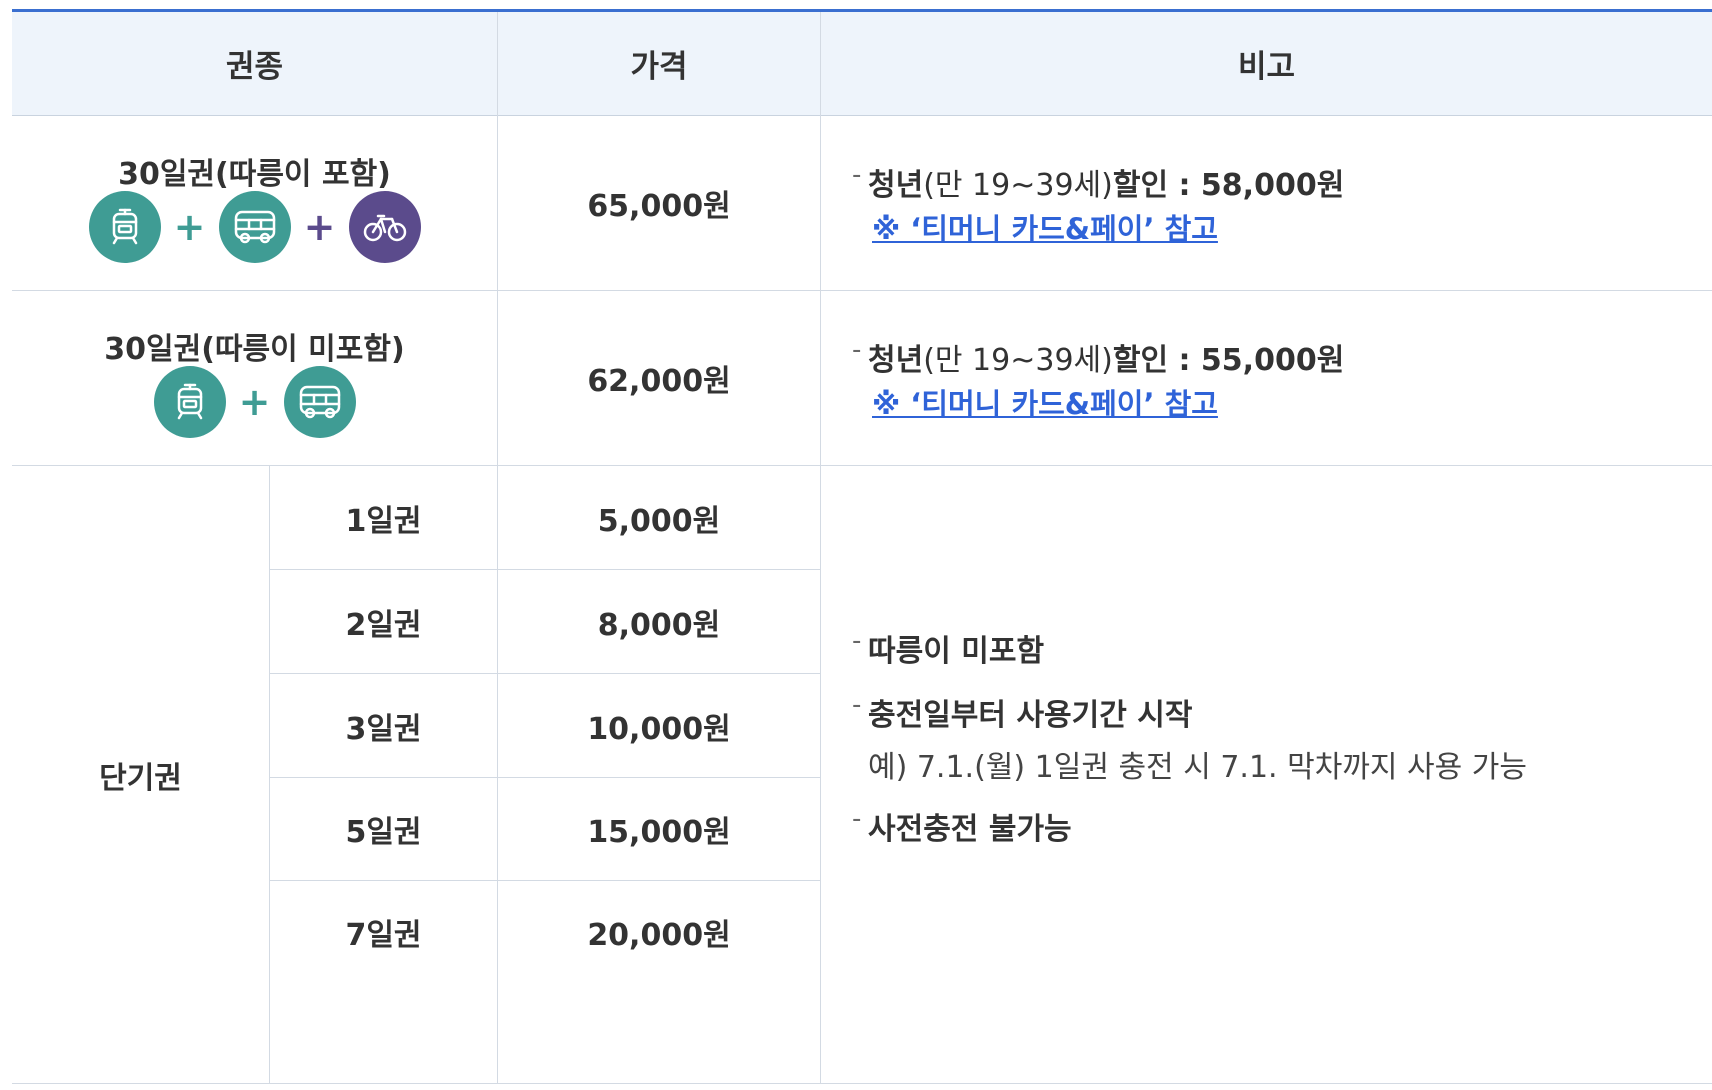 The height and width of the screenshot is (1090, 1712). Describe the element at coordinates (254, 67) in the screenshot. I see `header-kind: 권종` at that location.